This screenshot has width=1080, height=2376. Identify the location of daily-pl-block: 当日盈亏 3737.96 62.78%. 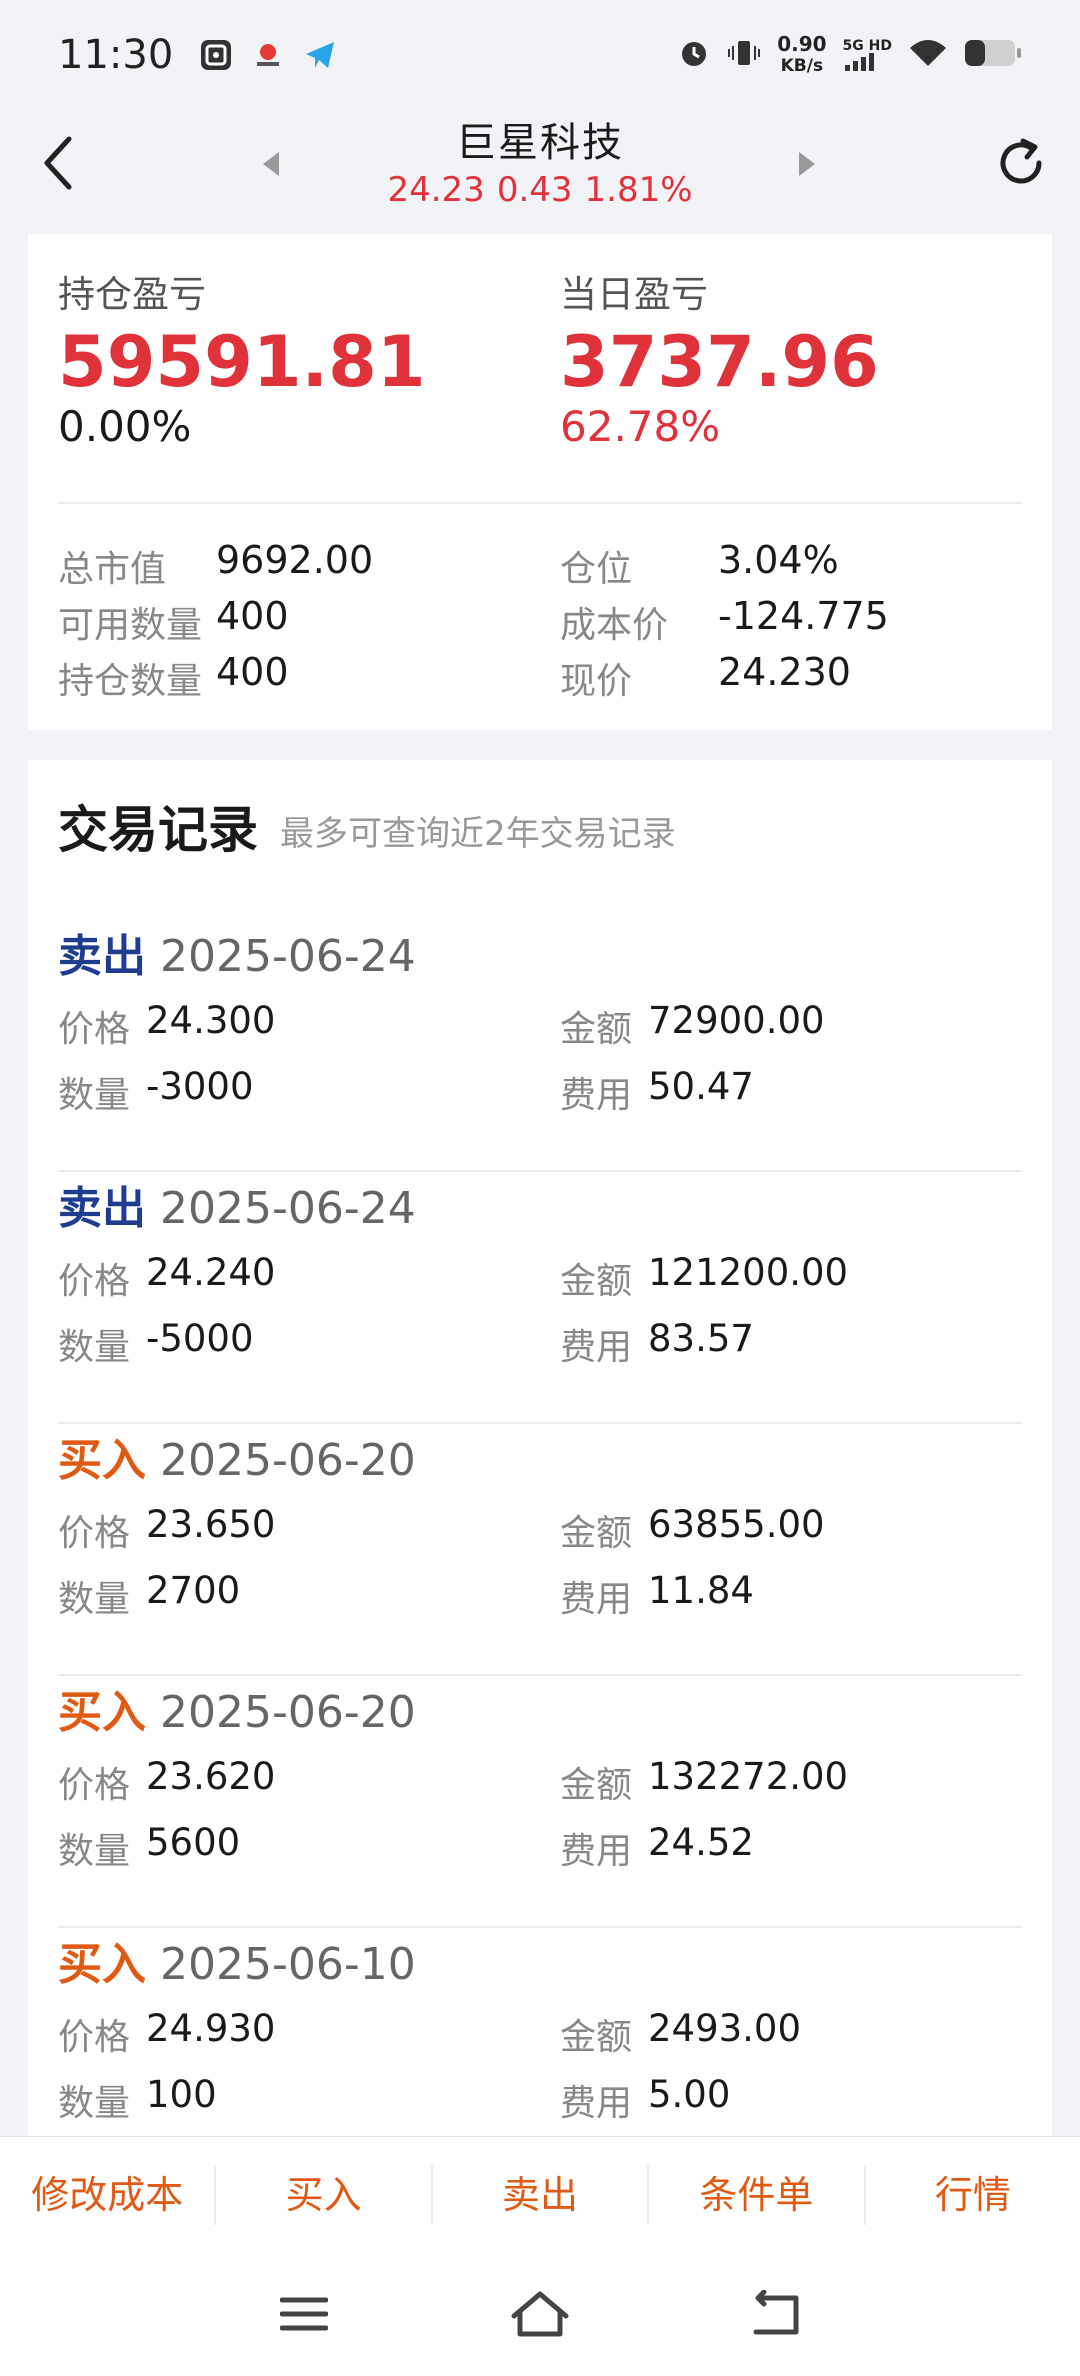
(719, 357).